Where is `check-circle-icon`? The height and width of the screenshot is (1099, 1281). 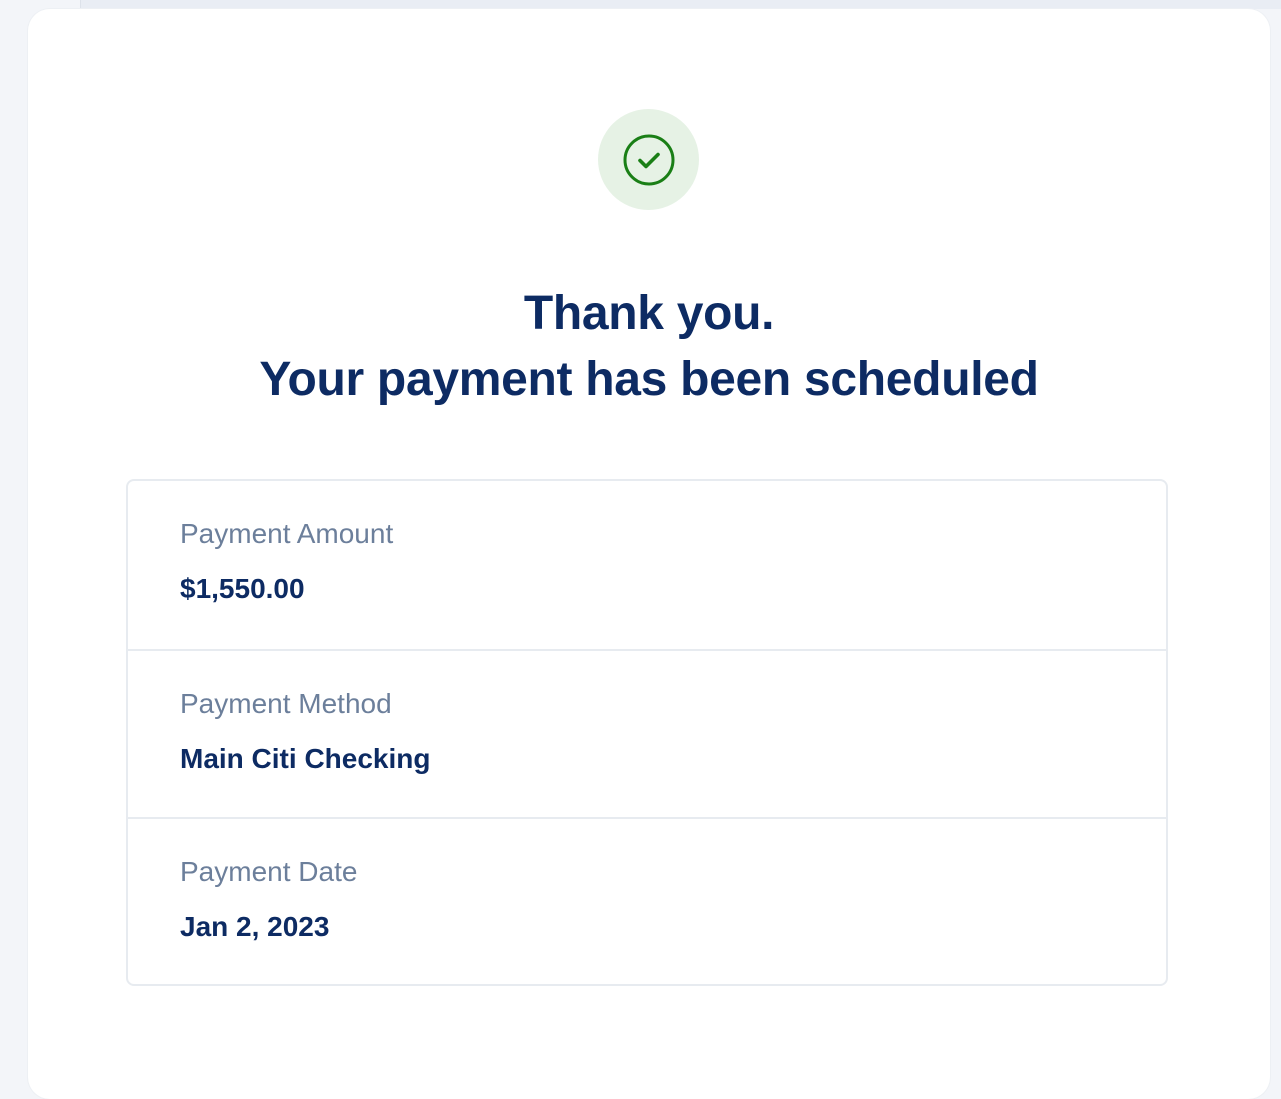 check-circle-icon is located at coordinates (648, 159).